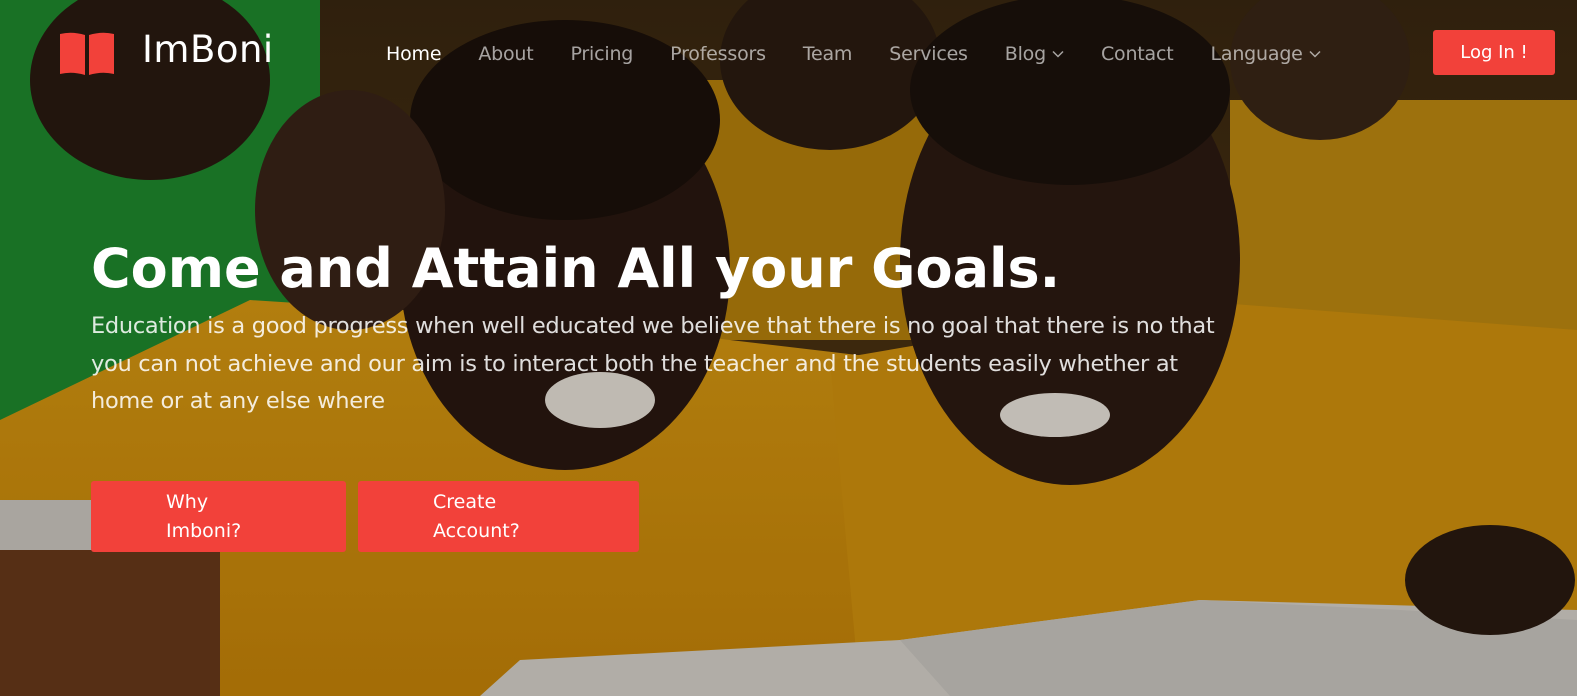 The width and height of the screenshot is (1577, 696). I want to click on hero-headline: Come and Attain All your Goals., so click(576, 268).